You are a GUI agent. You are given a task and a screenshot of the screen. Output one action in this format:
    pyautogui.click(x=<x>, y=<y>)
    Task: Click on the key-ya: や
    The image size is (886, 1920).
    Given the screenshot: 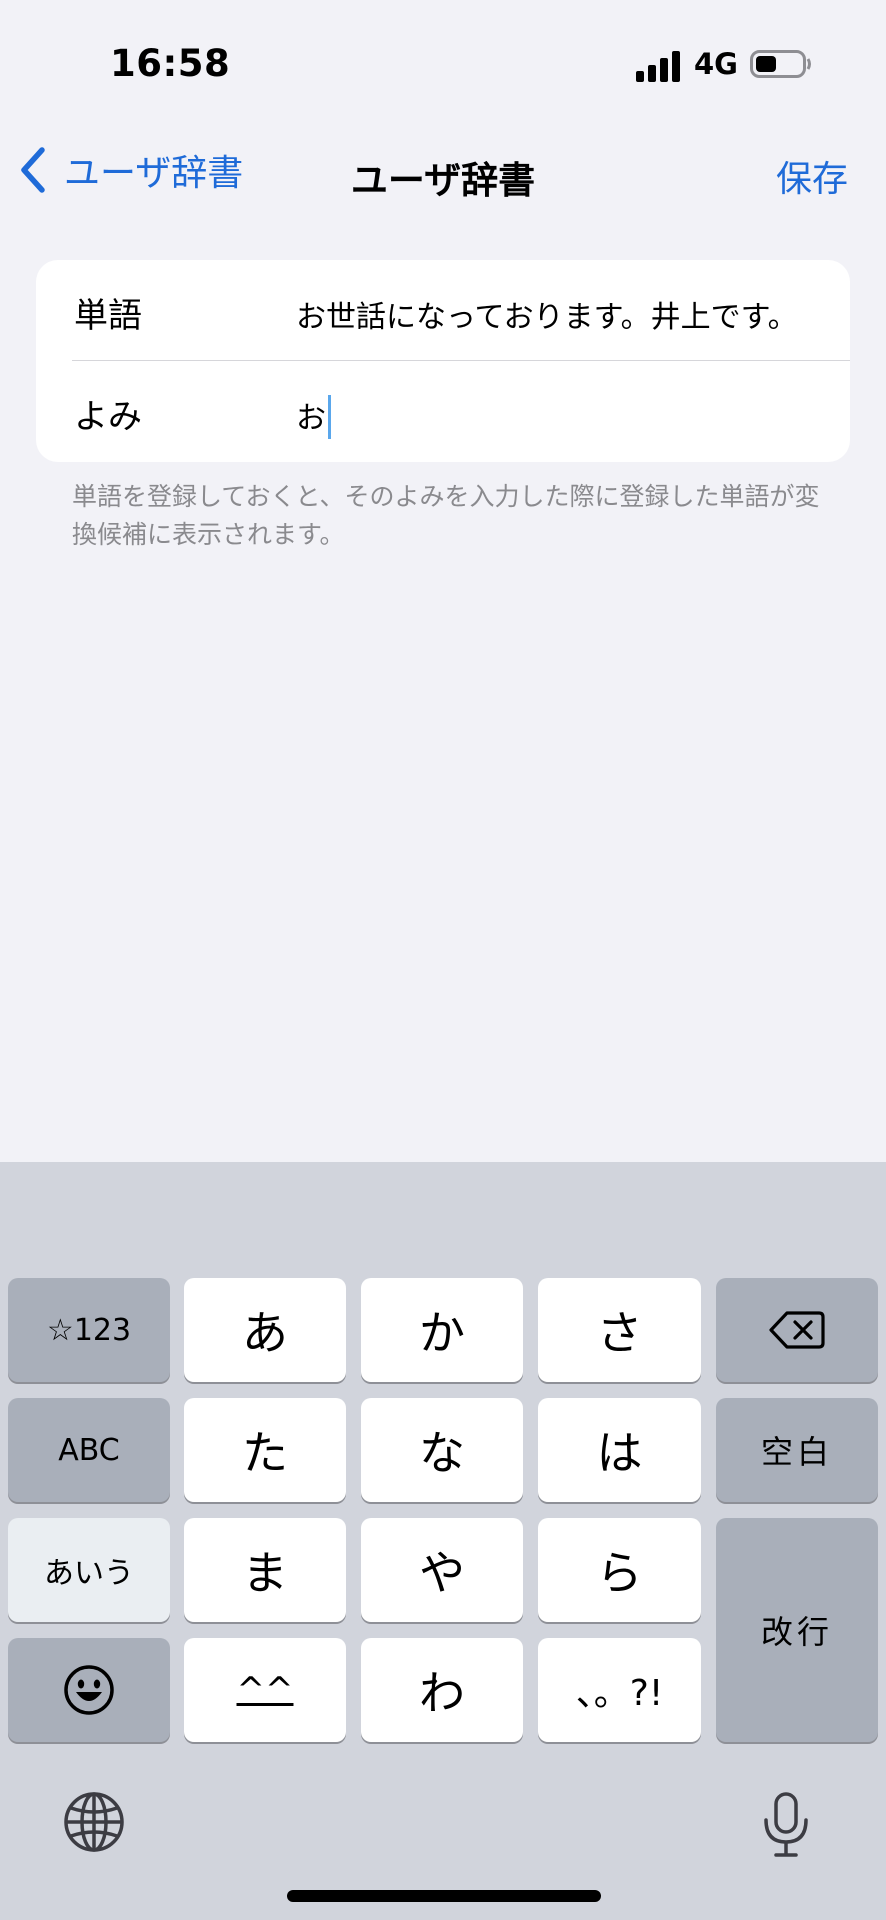 What is the action you would take?
    pyautogui.click(x=442, y=1570)
    